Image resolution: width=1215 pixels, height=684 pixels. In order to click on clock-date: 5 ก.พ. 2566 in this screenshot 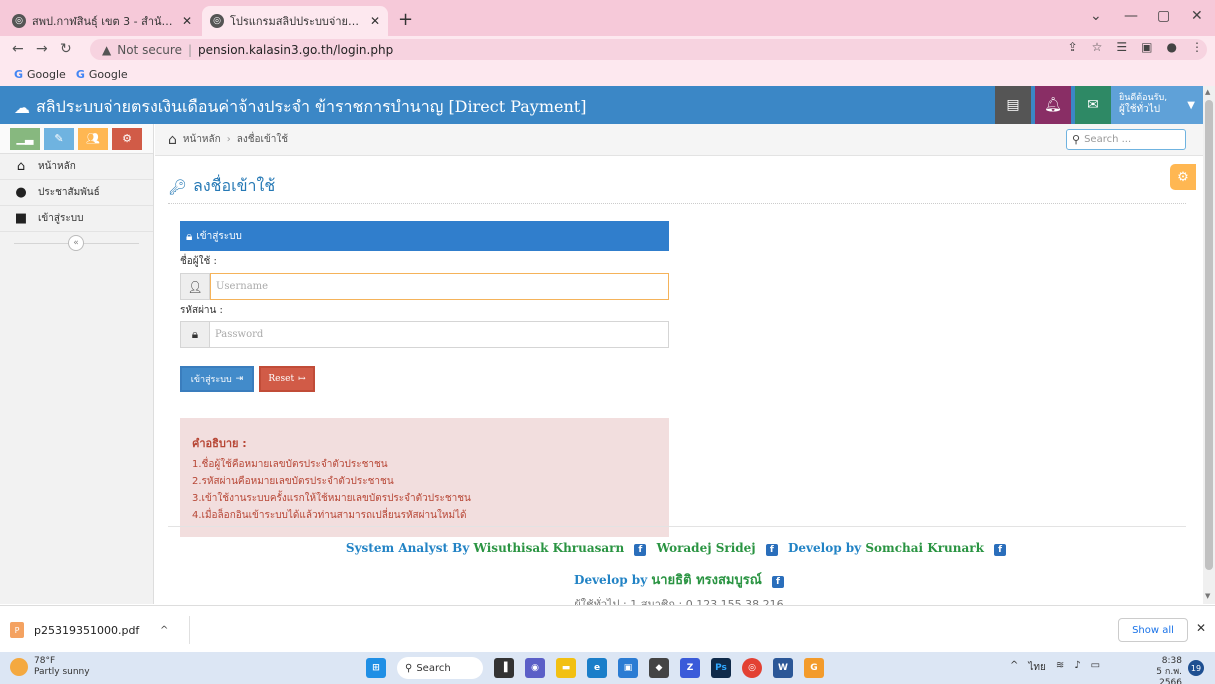, I will do `click(1169, 675)`.